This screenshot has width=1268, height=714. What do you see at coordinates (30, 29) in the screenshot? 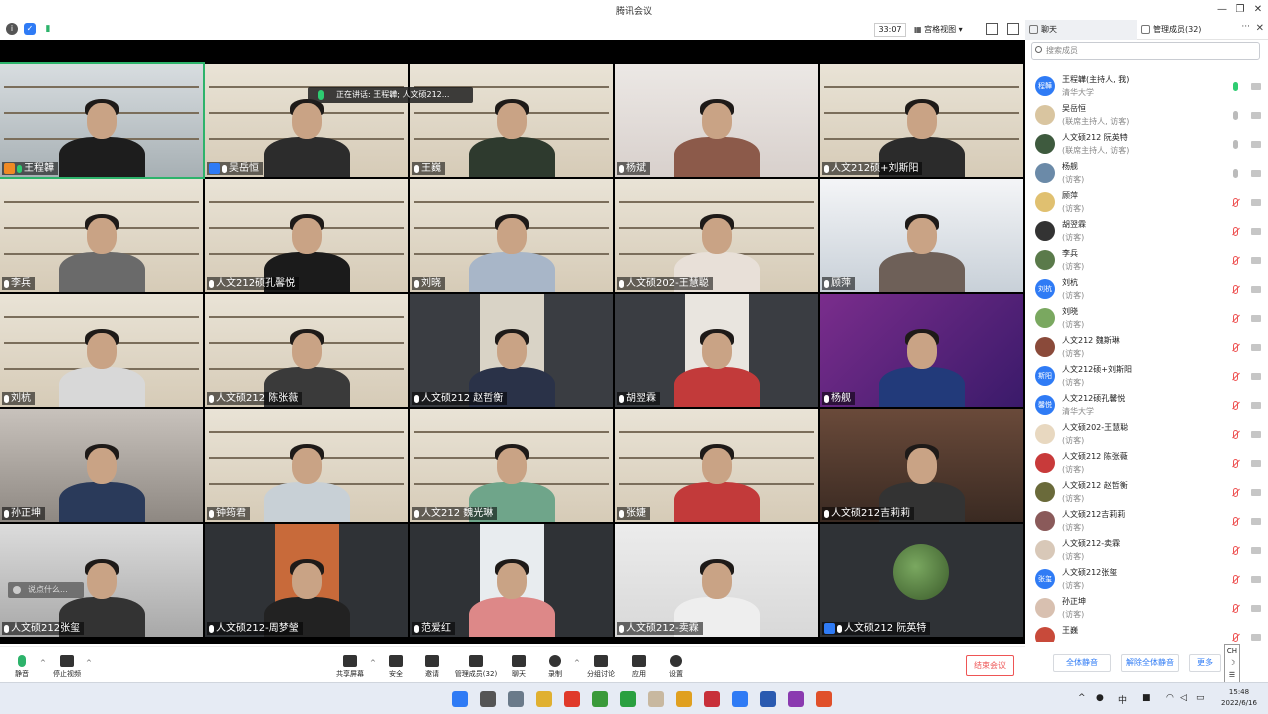
I see `shield-icon: ✓` at bounding box center [30, 29].